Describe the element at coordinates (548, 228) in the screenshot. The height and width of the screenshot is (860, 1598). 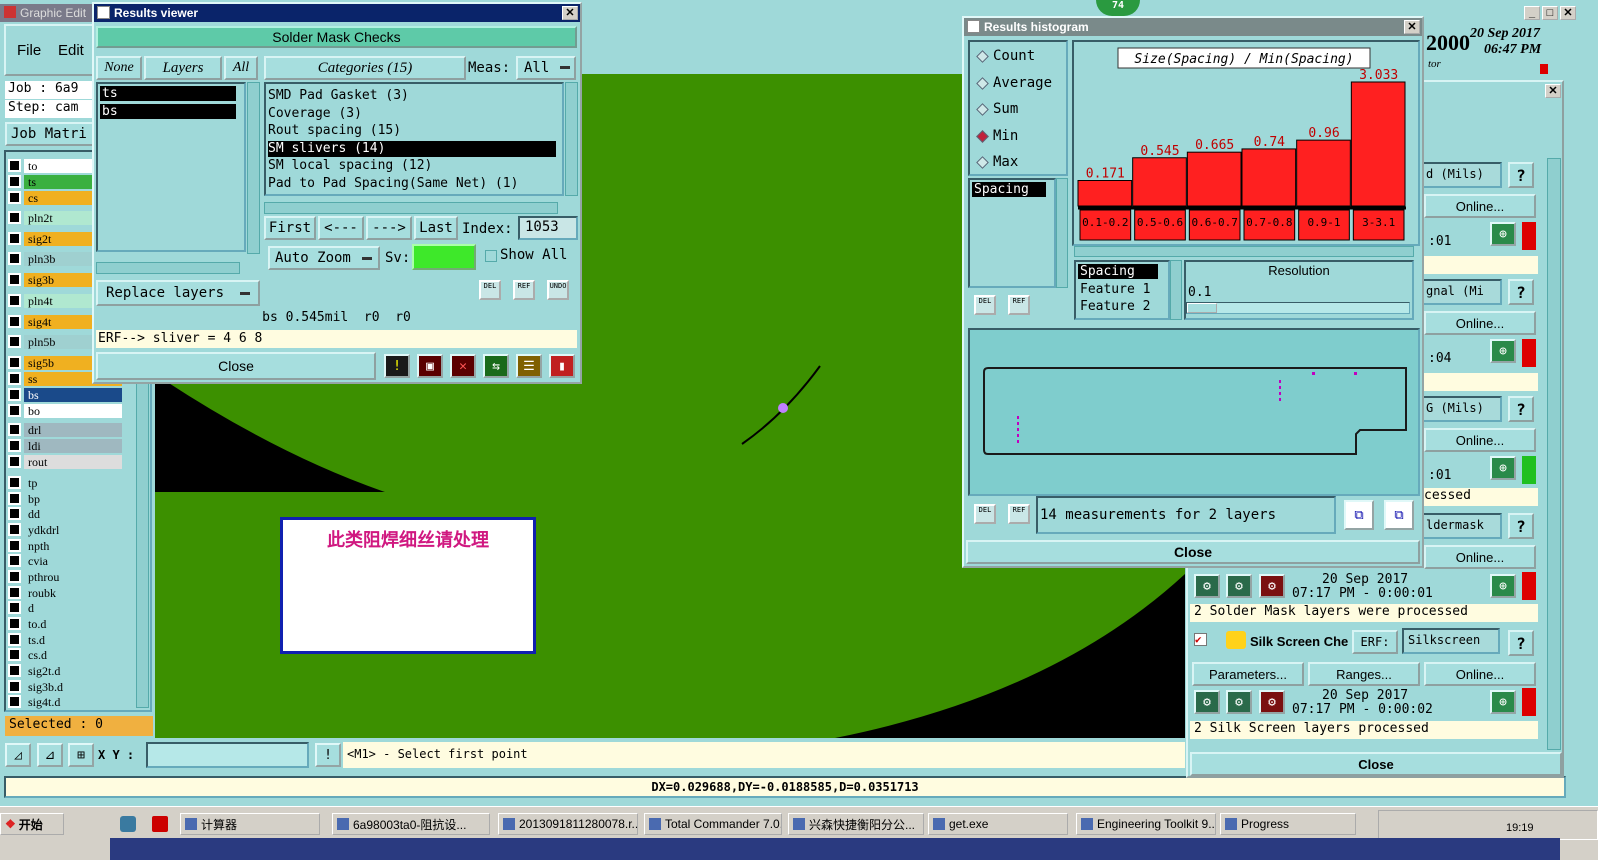
I see `index-input: 1053` at that location.